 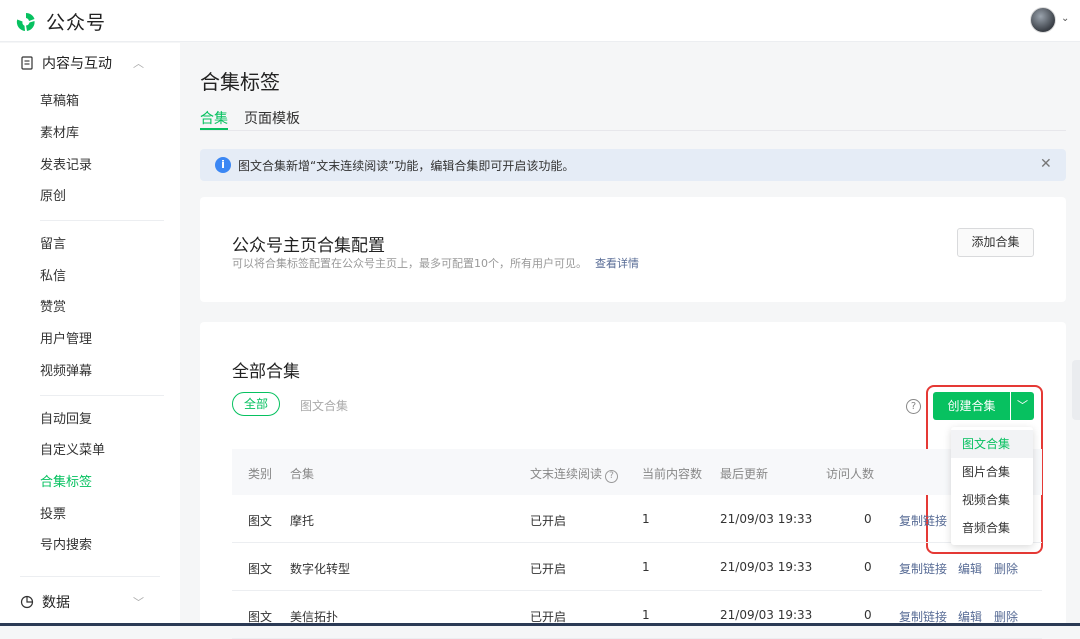 What do you see at coordinates (672, 474) in the screenshot?
I see `column-header: 当前内容数` at bounding box center [672, 474].